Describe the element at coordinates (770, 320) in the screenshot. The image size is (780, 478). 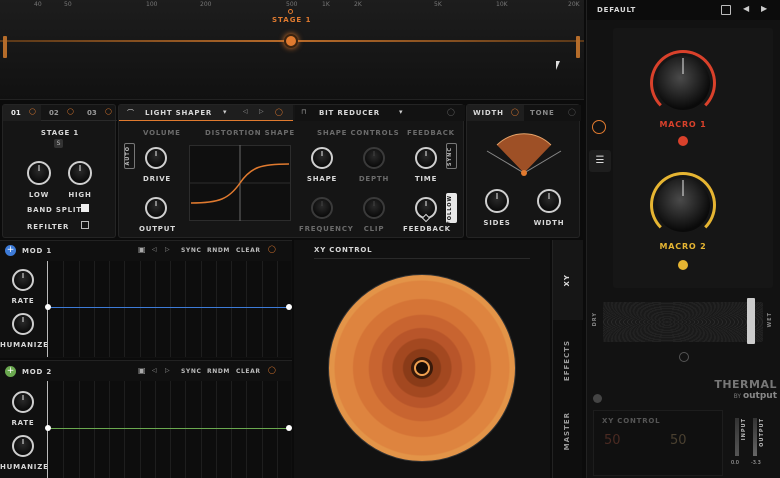
I see `wet-label: WET` at that location.